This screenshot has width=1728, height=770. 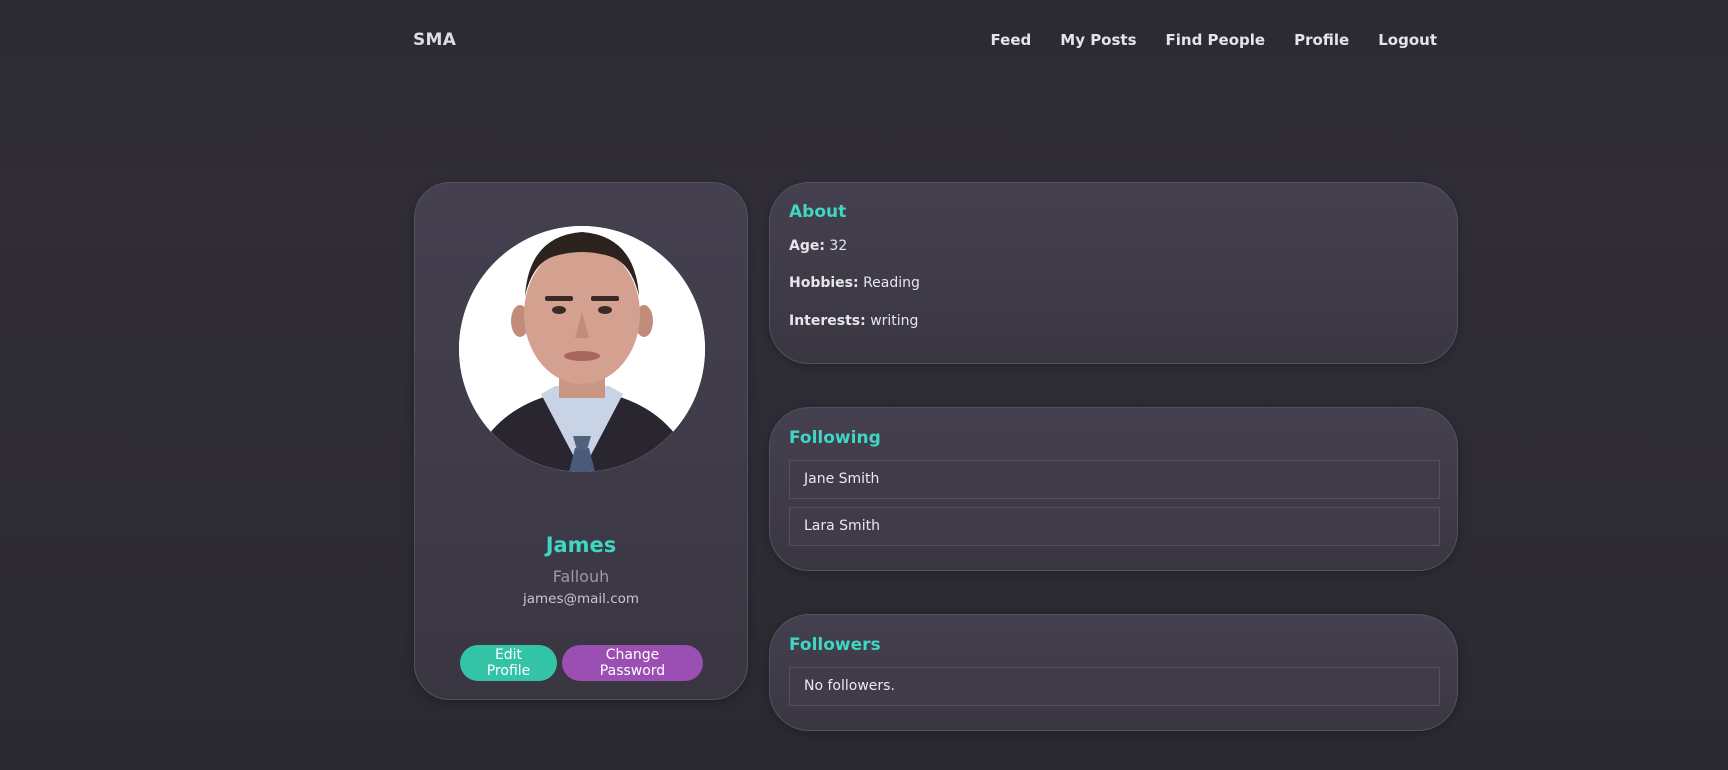 What do you see at coordinates (1114, 526) in the screenshot?
I see `list-item: Lara Smith` at bounding box center [1114, 526].